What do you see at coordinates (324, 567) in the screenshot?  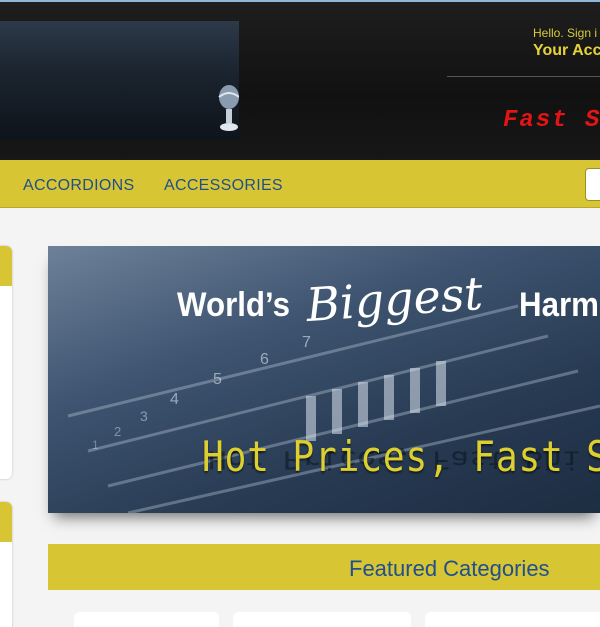 I see `featured-categories-header: Featured Categories` at bounding box center [324, 567].